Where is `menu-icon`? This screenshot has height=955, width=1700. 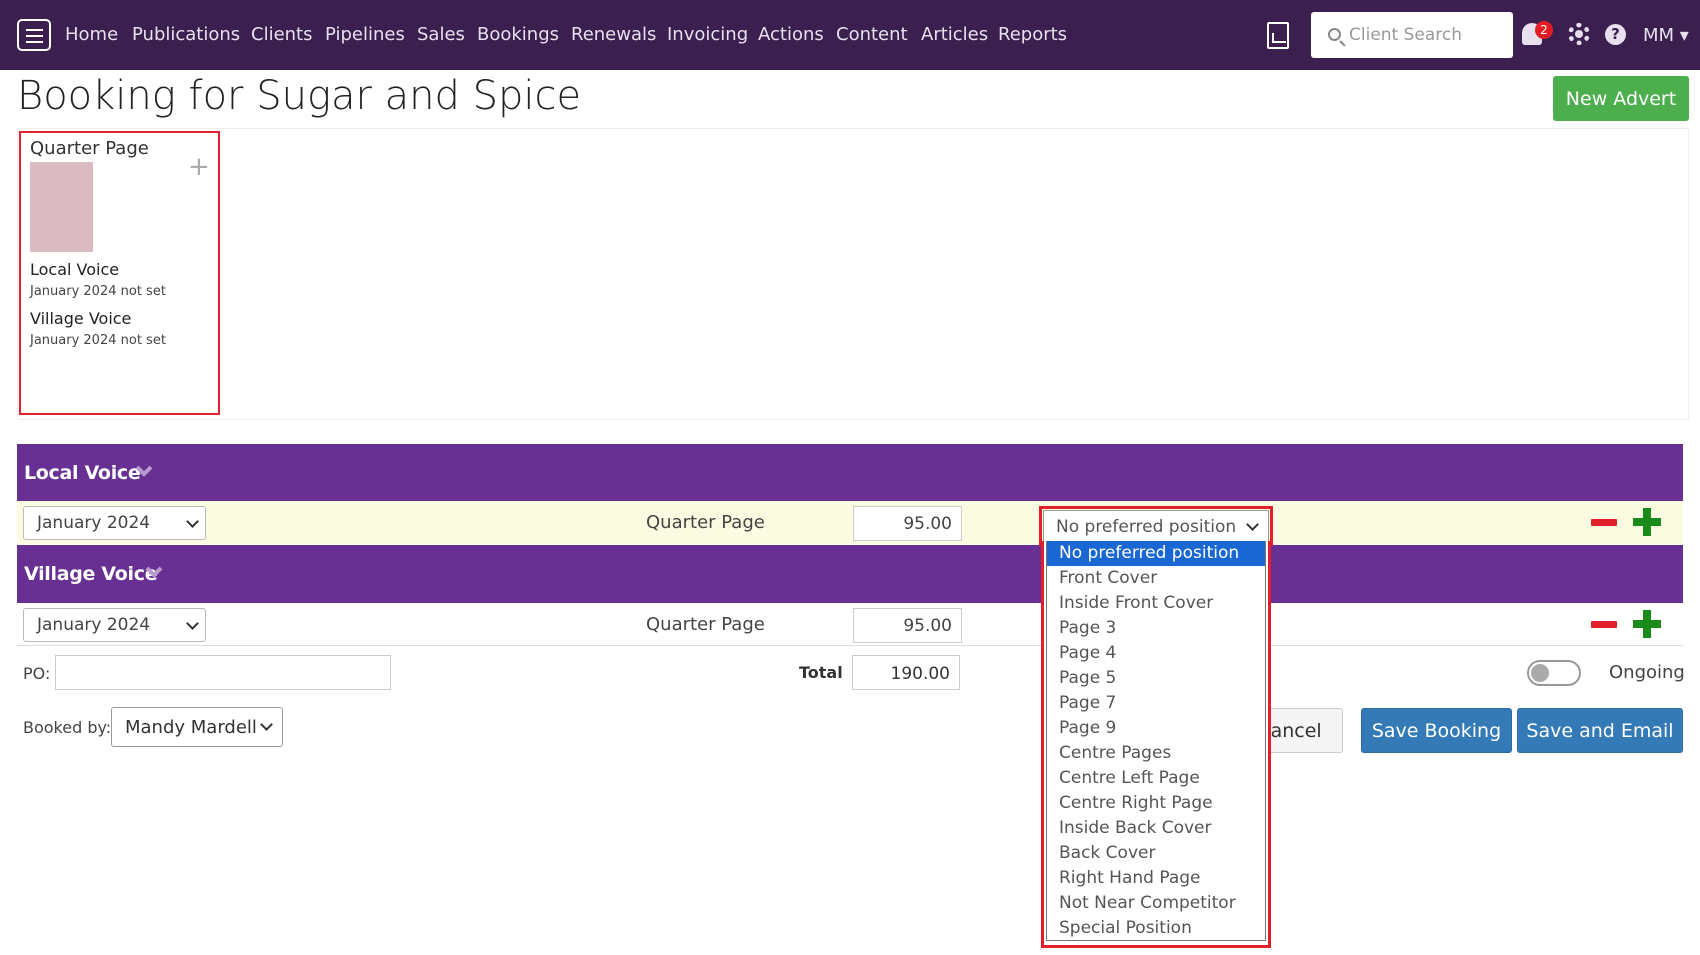
menu-icon is located at coordinates (34, 35).